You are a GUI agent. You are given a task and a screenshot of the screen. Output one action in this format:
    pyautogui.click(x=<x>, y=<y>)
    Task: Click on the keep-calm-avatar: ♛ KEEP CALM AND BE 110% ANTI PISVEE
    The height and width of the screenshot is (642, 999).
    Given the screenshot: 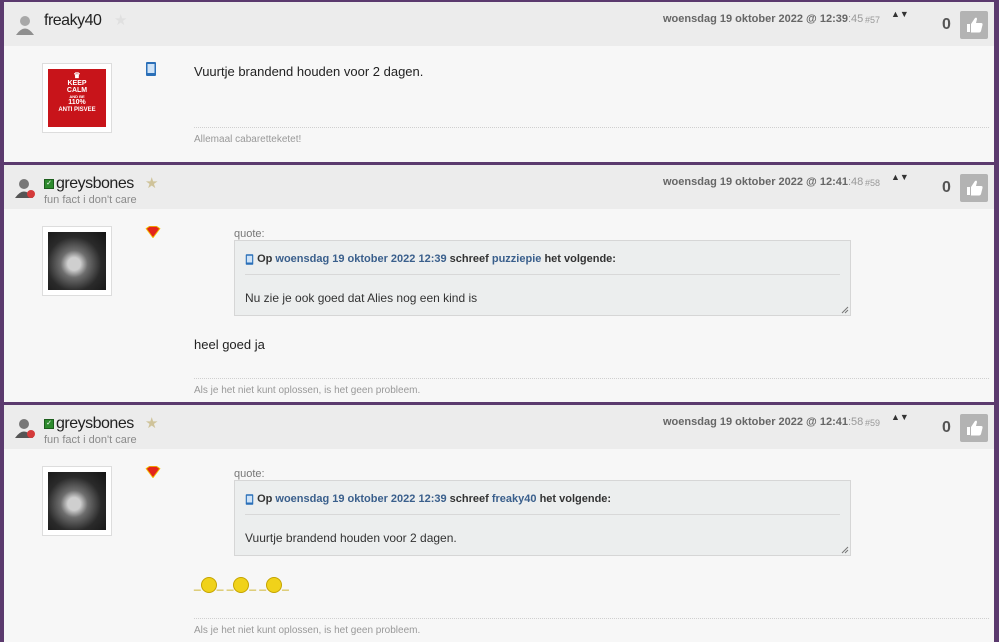 What is the action you would take?
    pyautogui.click(x=77, y=98)
    